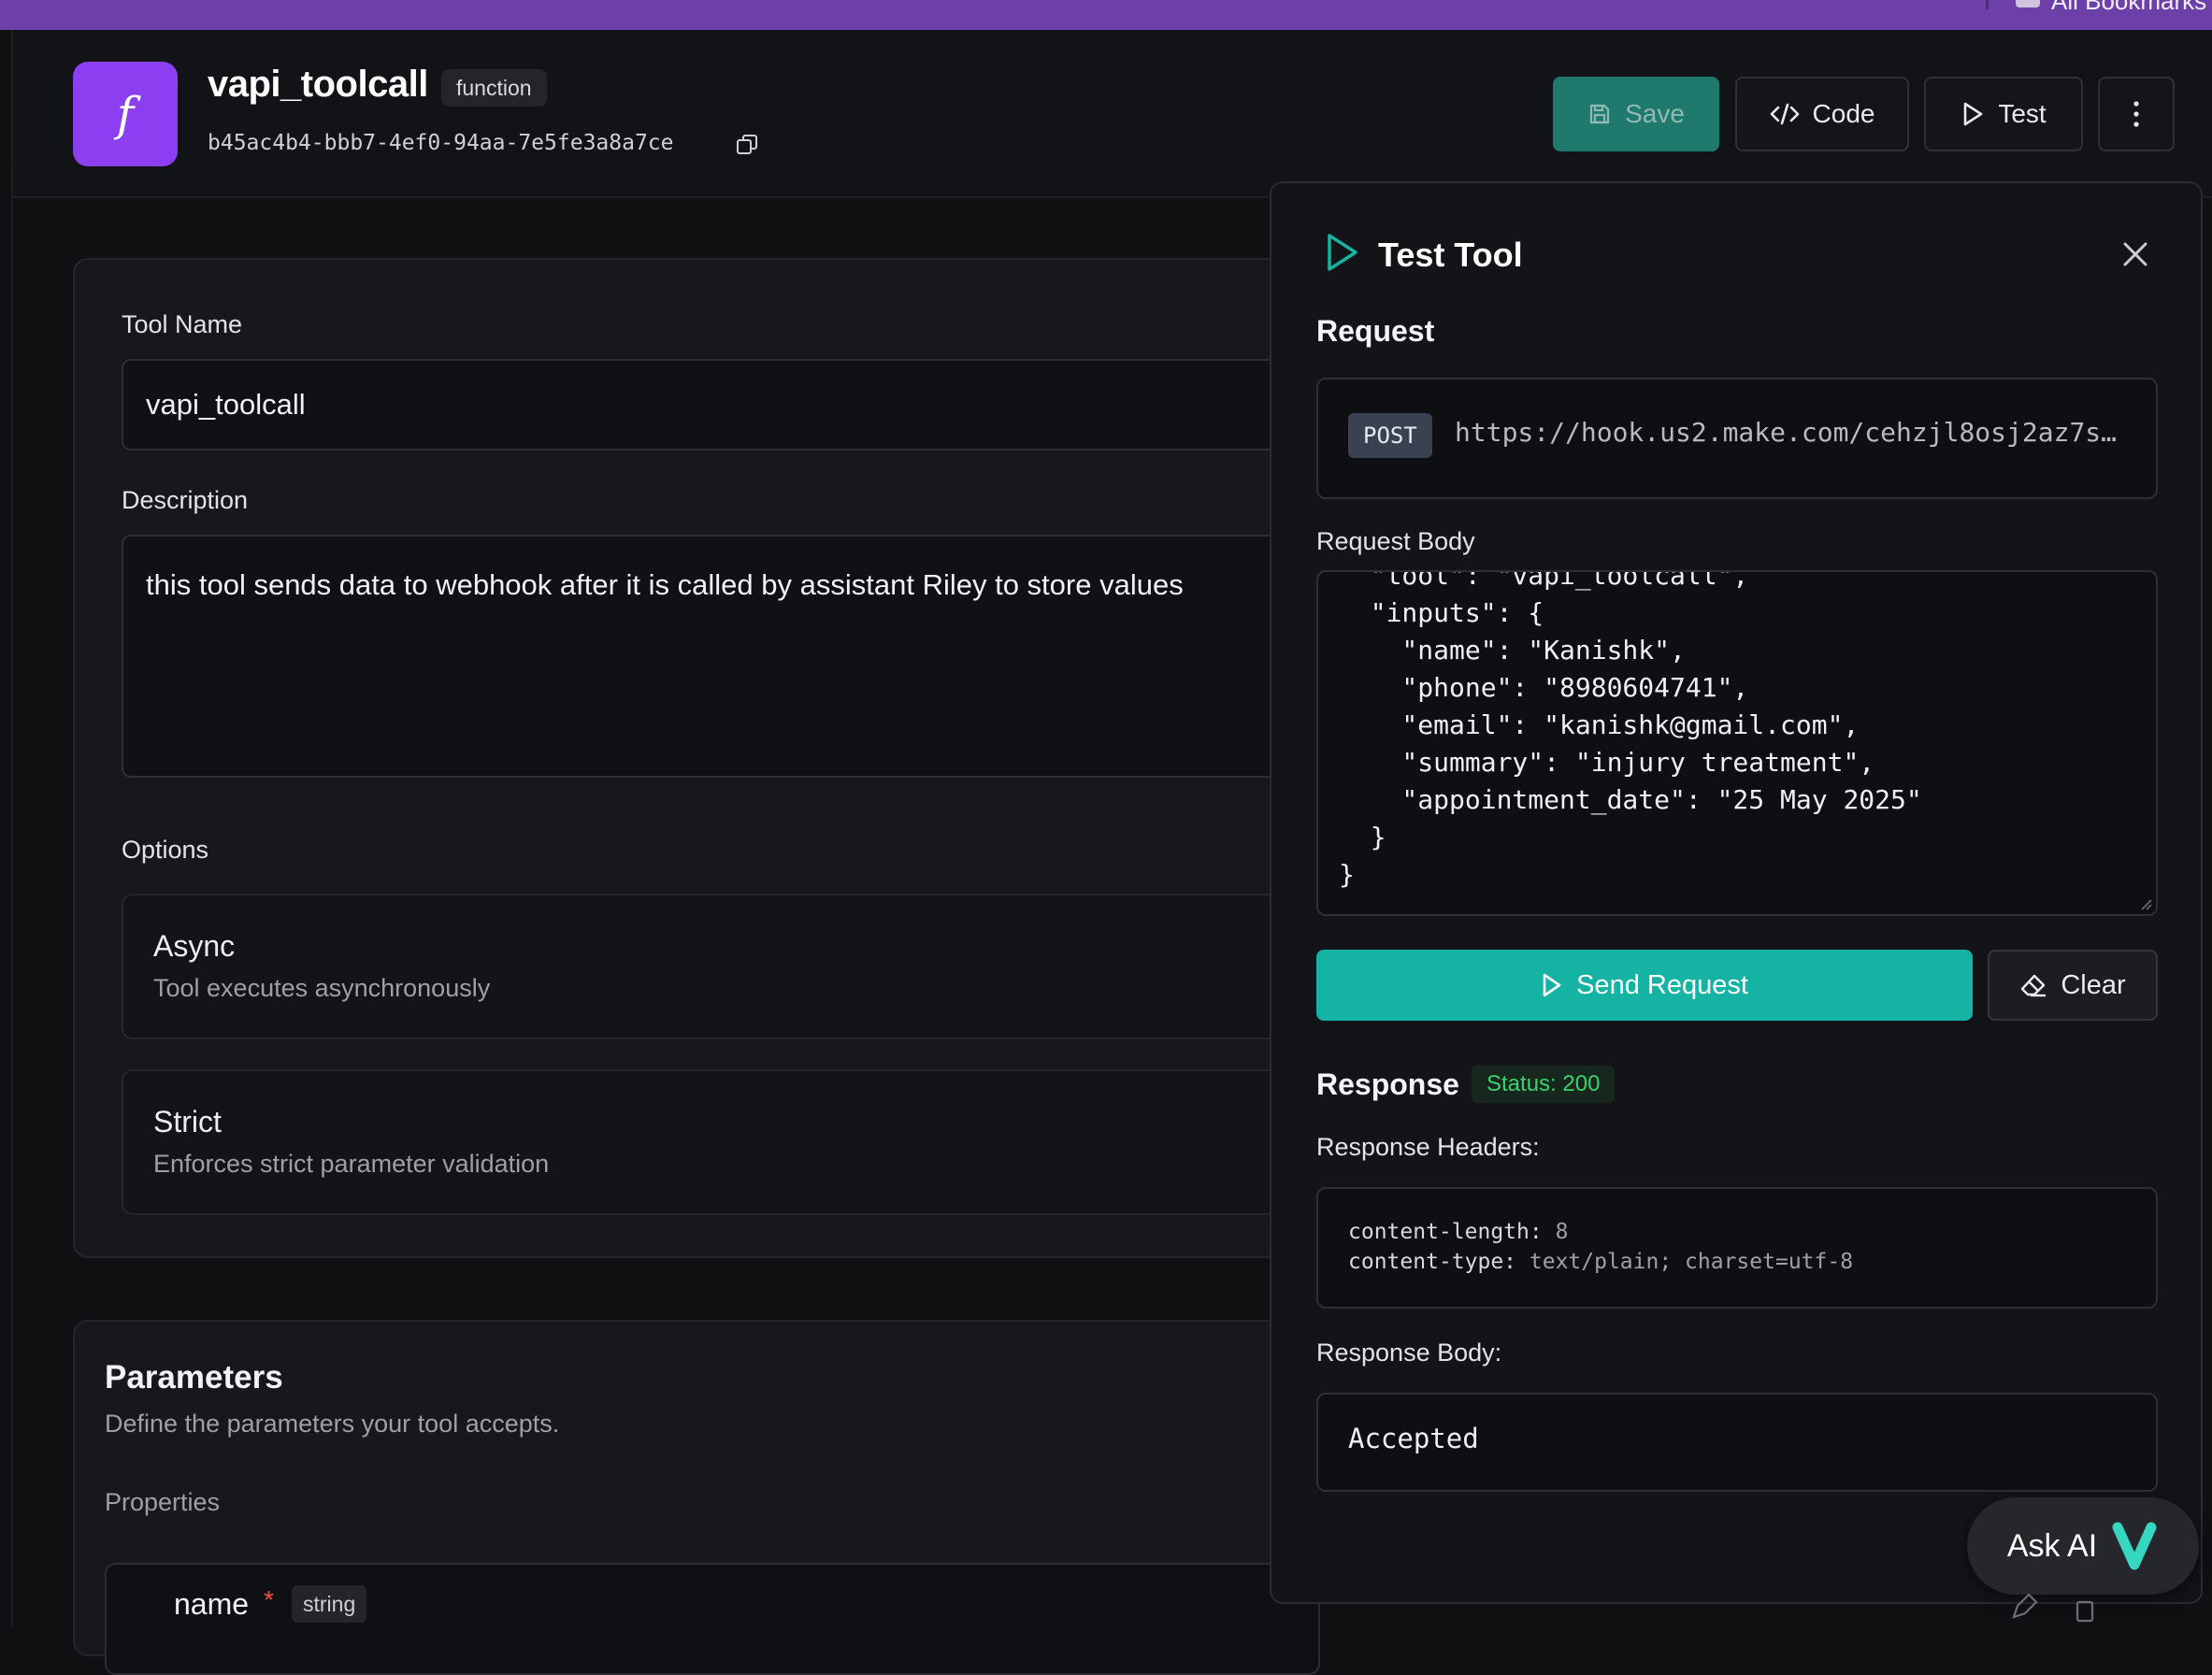  Describe the element at coordinates (441, 143) in the screenshot. I see `tool-id: b45ac4b4-bbb7-4ef0-94aa-7e5fe3a8a7ce` at that location.